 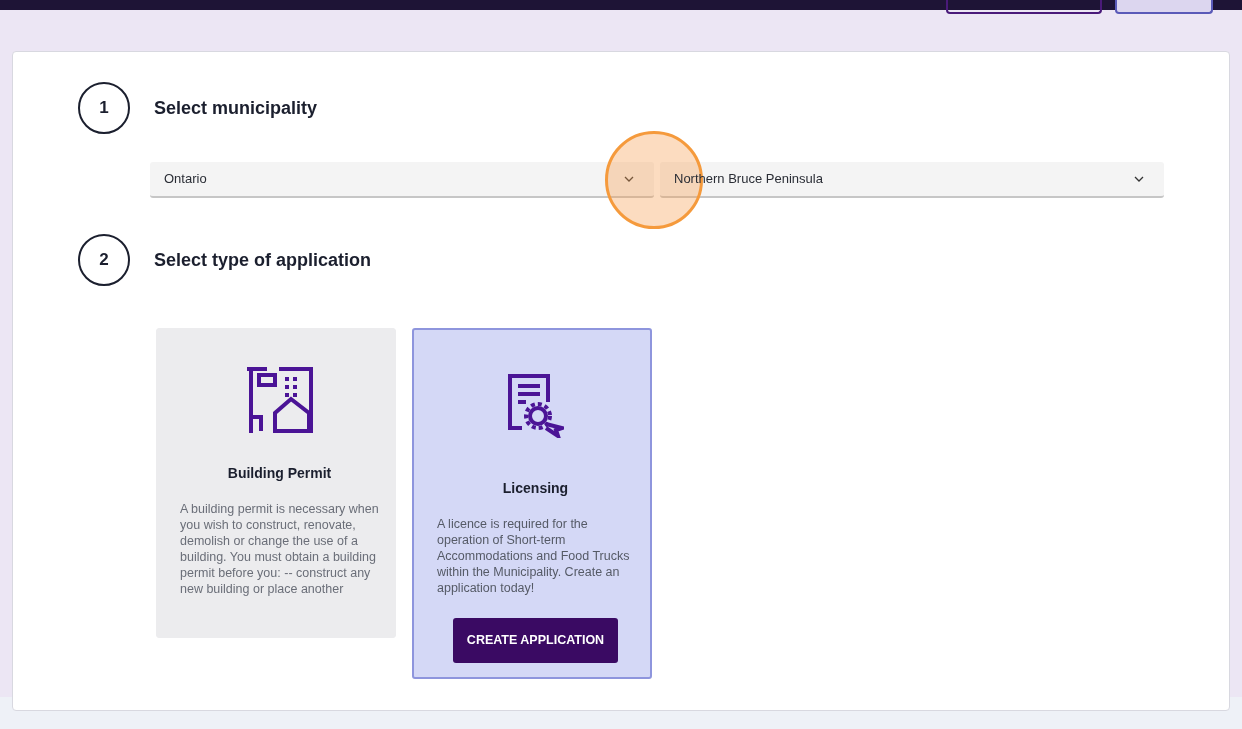 I want to click on step-number: 1, so click(x=104, y=108).